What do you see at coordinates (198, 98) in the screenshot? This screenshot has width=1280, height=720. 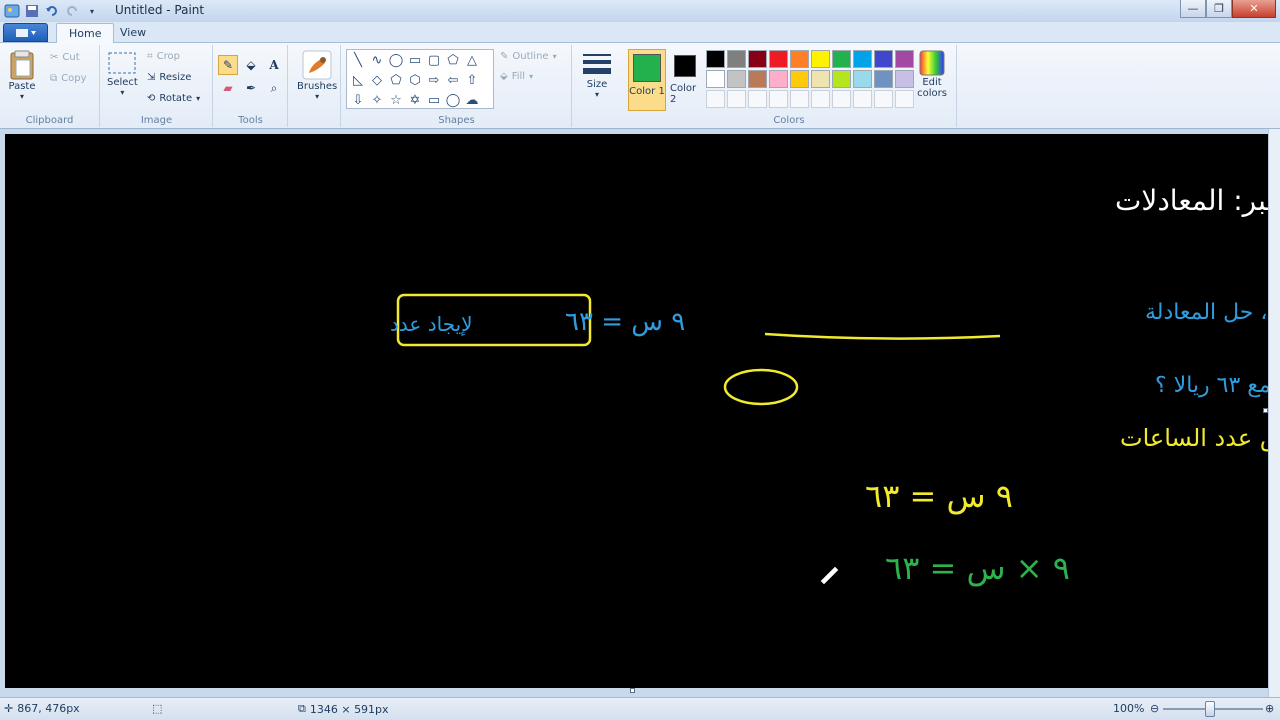 I see `rotate-dropdown-icon: ▾` at bounding box center [198, 98].